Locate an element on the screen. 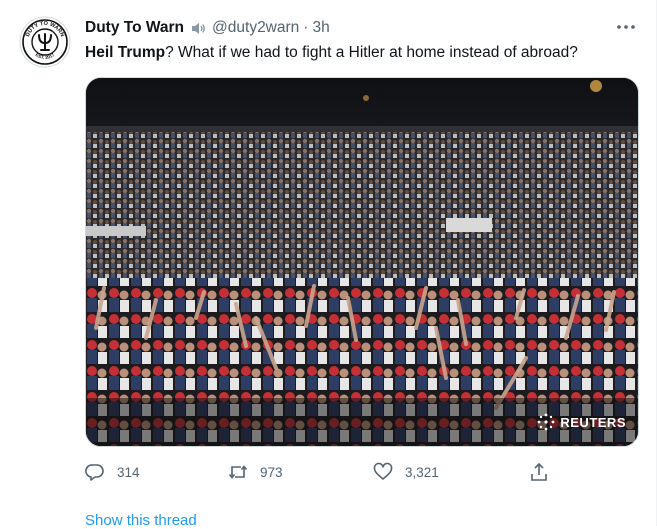 The height and width of the screenshot is (529, 657). like-count: 3,321 is located at coordinates (422, 472).